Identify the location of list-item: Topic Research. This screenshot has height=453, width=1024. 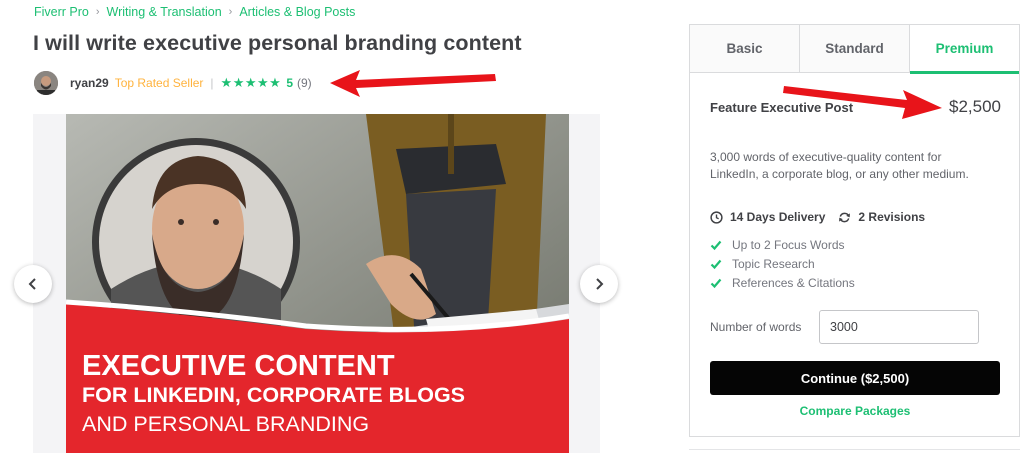
(782, 263).